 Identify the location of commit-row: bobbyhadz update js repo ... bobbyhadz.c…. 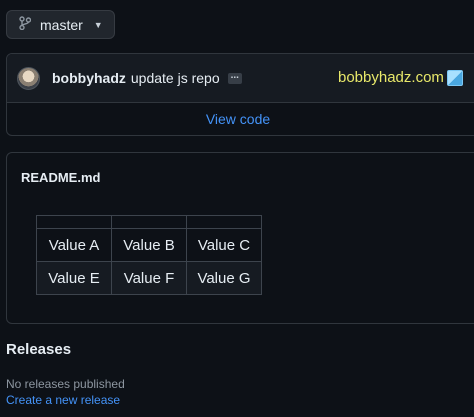
(240, 78).